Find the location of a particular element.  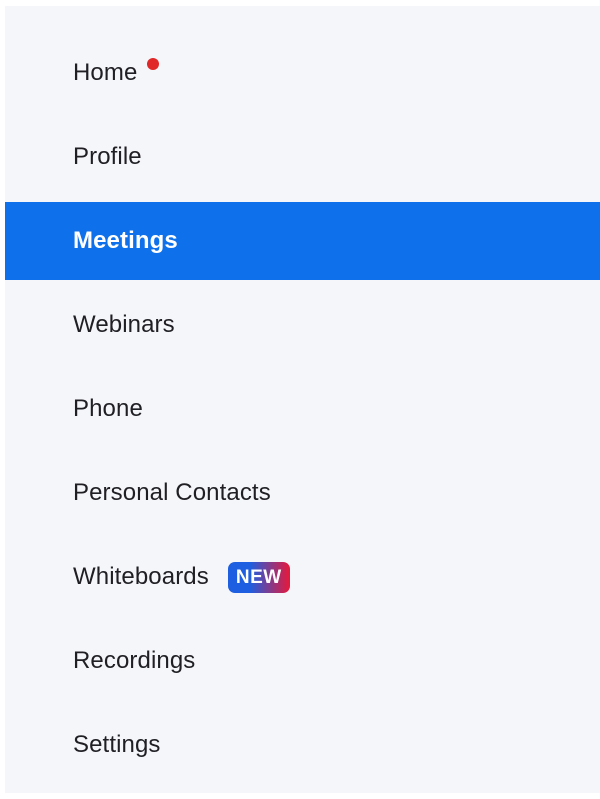

sidebar-item-recordings: Recordings is located at coordinates (302, 661).